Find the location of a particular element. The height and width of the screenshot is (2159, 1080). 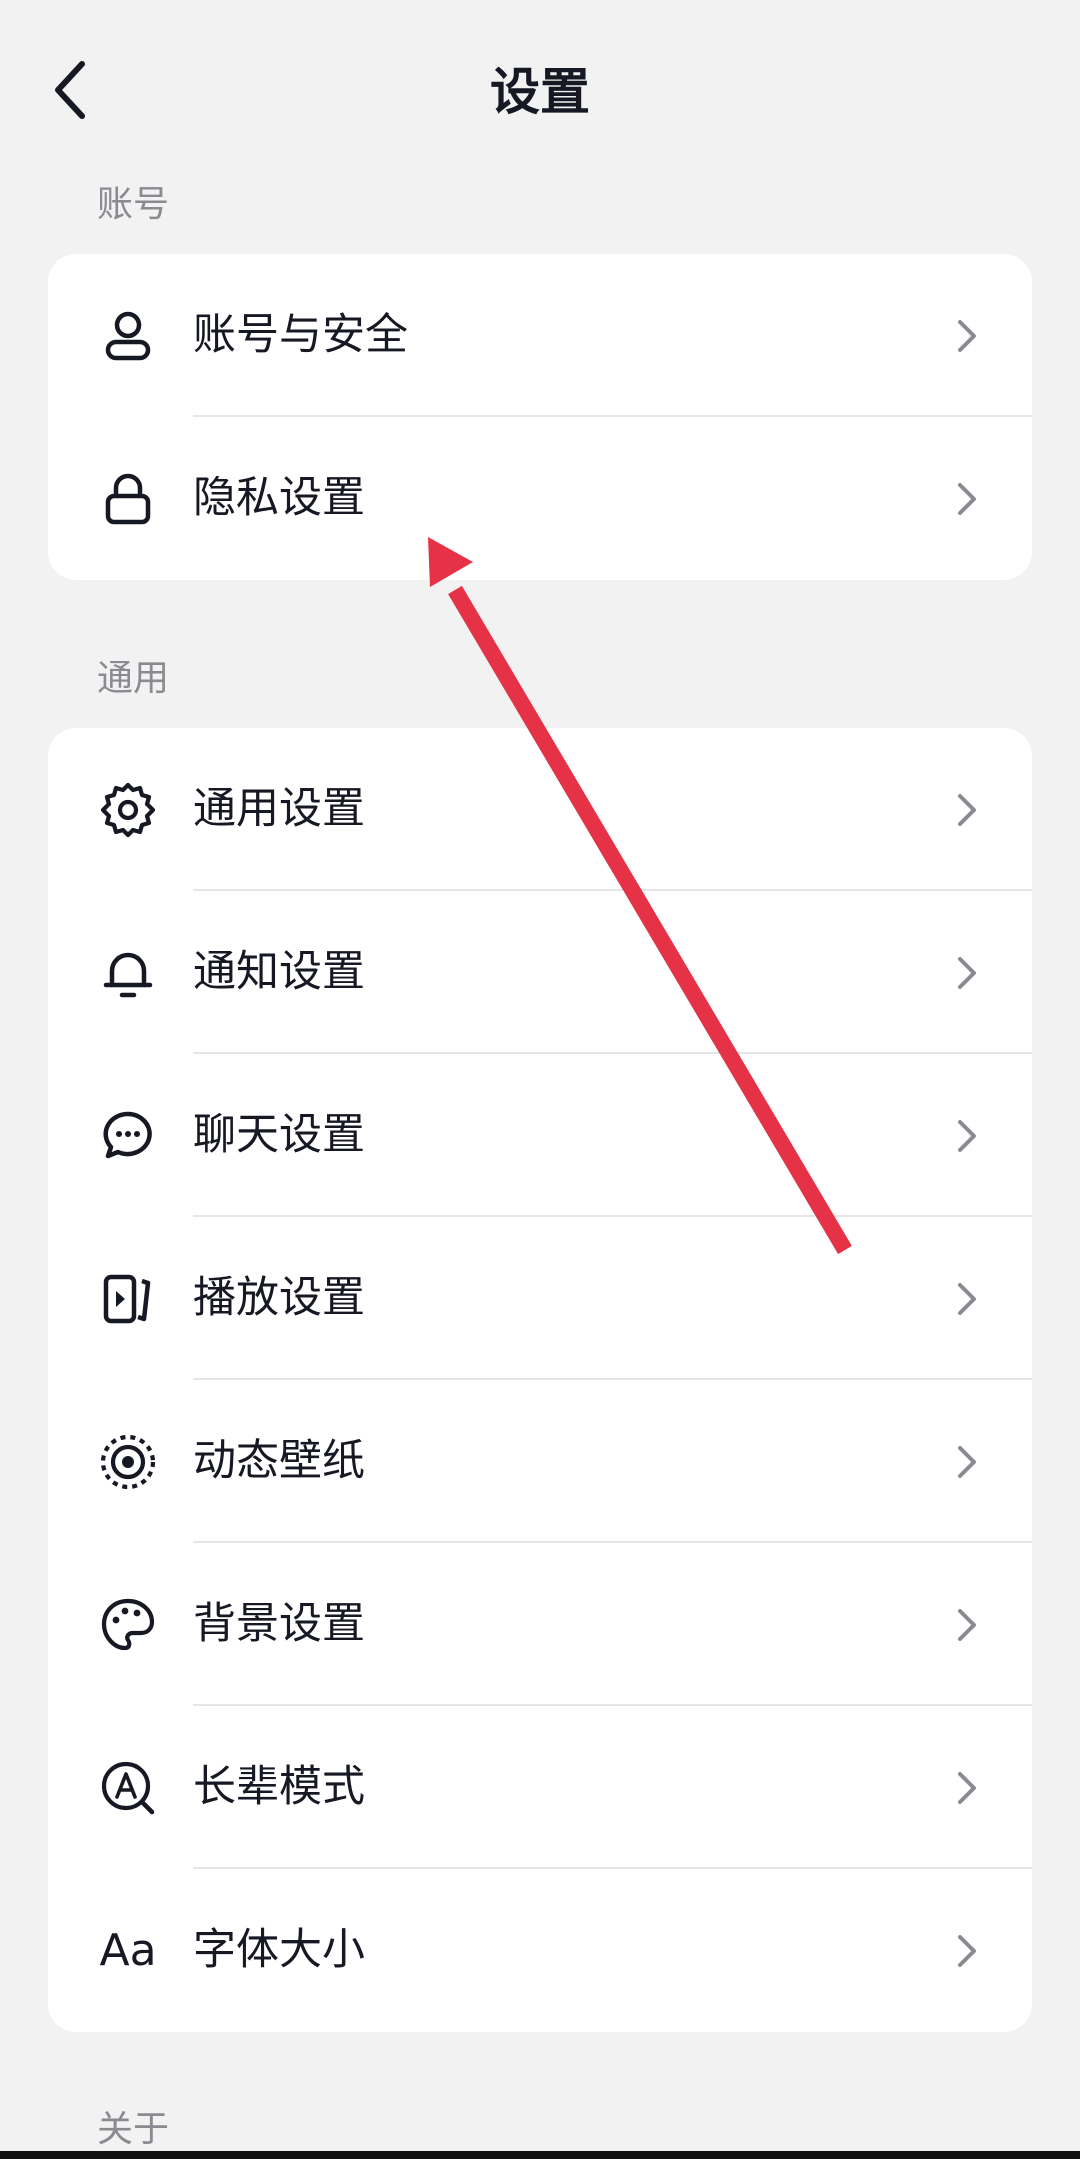

settings-item-general: 通用设置 is located at coordinates (540, 809).